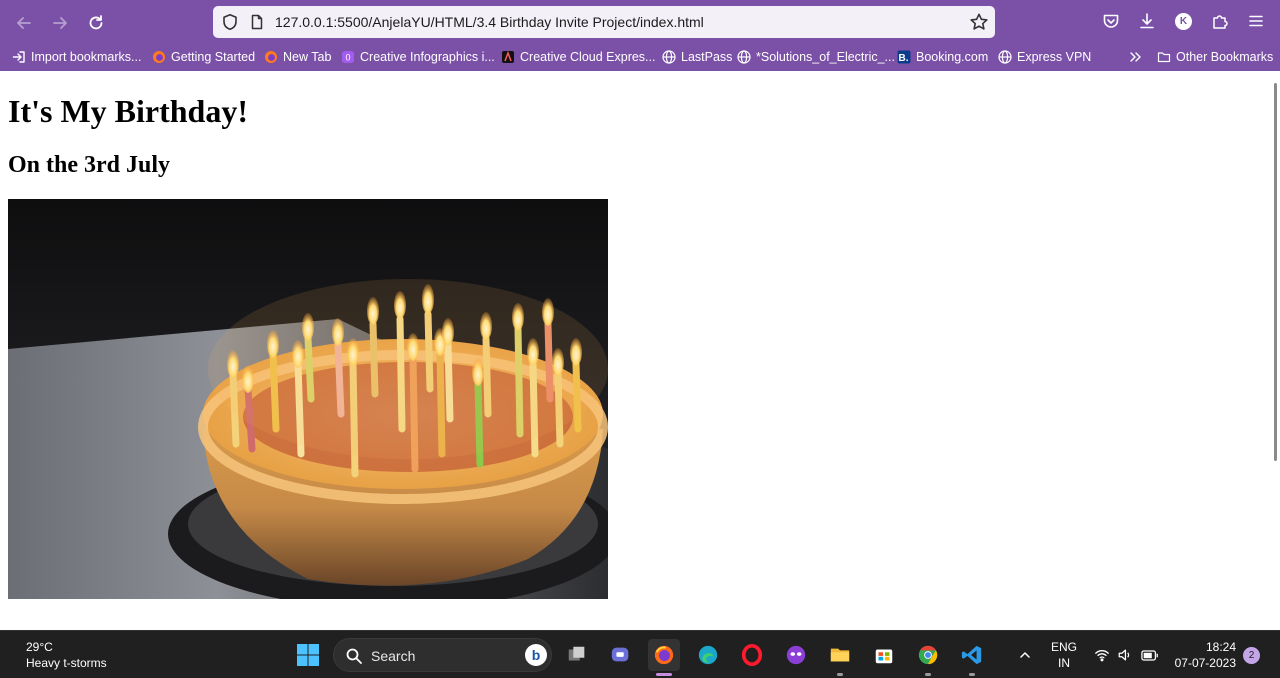  Describe the element at coordinates (1063, 647) in the screenshot. I see `language-code: ENG` at that location.